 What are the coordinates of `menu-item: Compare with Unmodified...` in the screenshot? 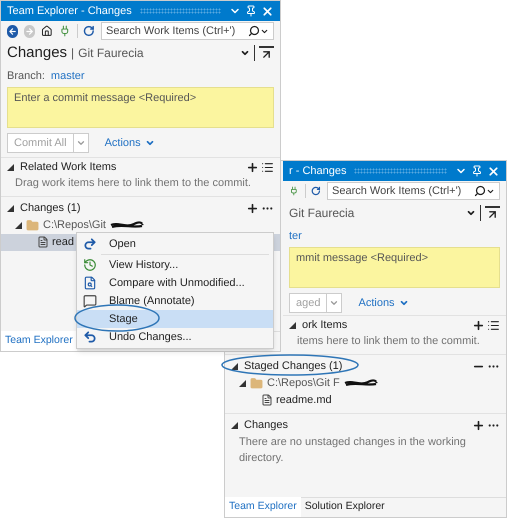 It's located at (175, 283).